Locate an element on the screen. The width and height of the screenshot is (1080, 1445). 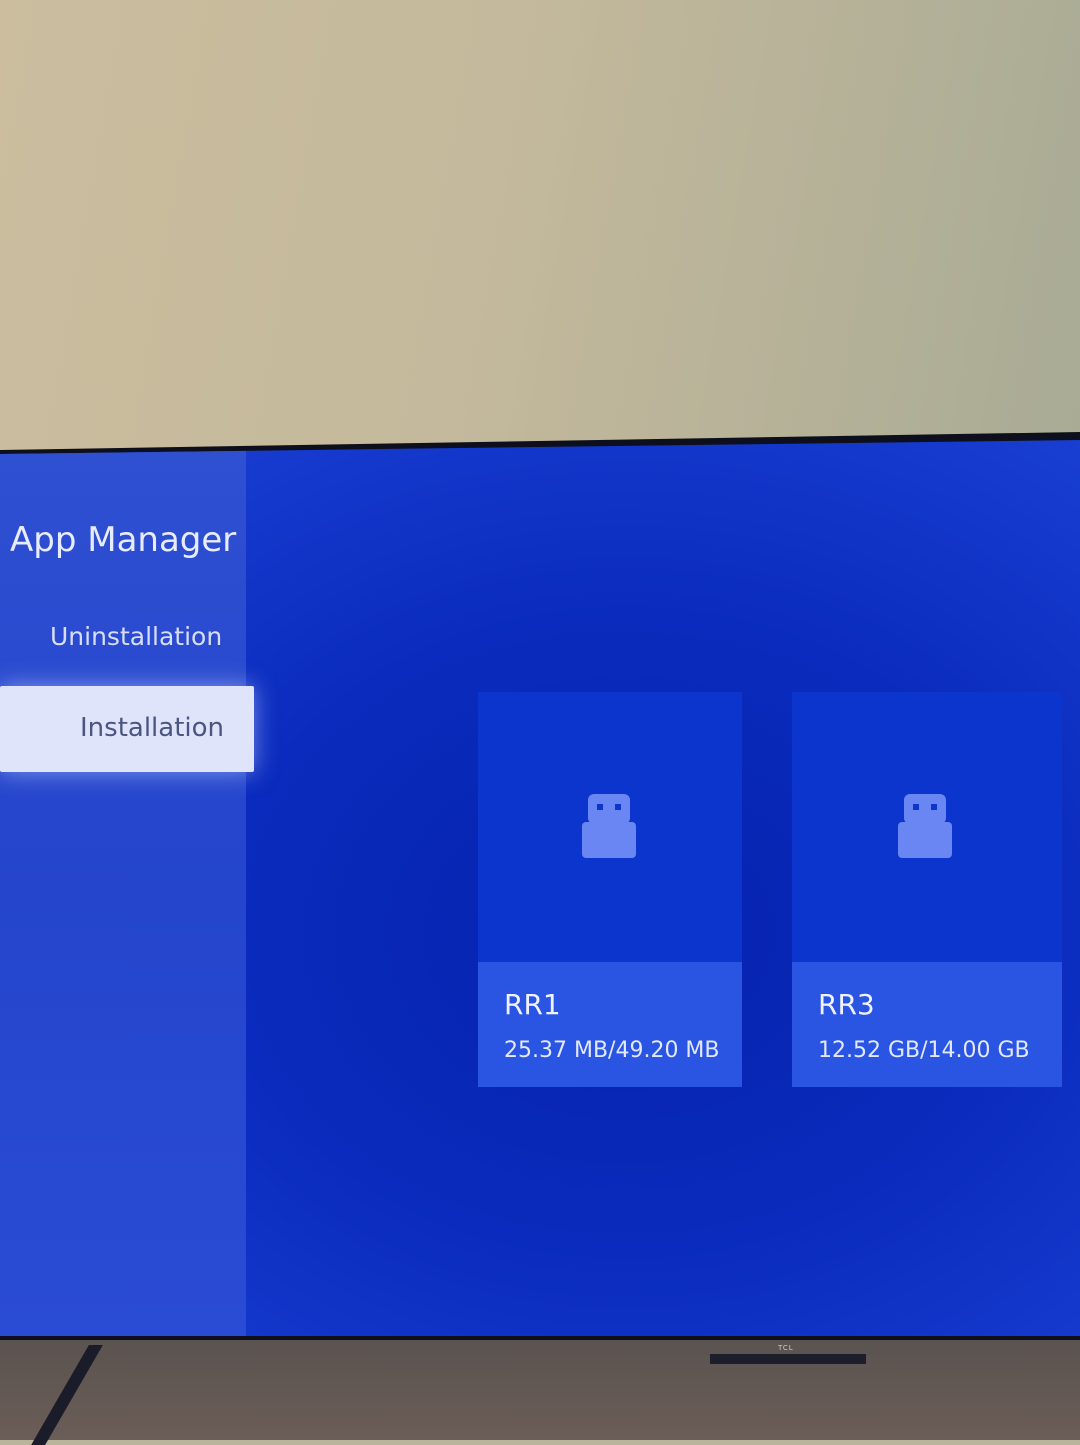
tv-brand-logo: TCL is located at coordinates (786, 1348).